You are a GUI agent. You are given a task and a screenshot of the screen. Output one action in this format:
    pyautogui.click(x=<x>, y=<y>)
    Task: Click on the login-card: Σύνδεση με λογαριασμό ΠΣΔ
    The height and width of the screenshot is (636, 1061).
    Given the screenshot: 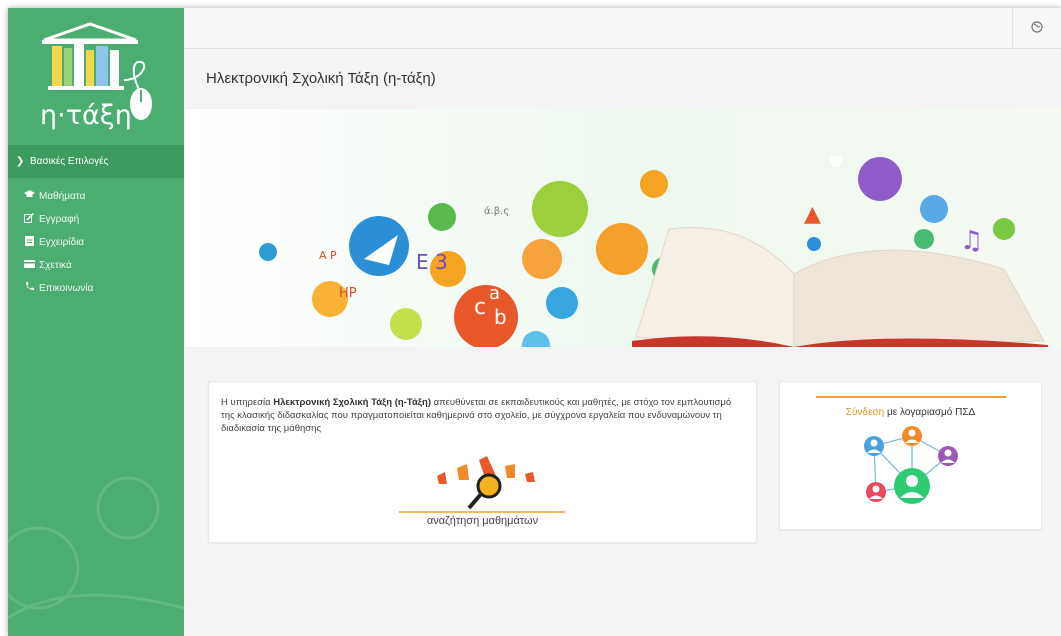 What is the action you would take?
    pyautogui.click(x=910, y=455)
    